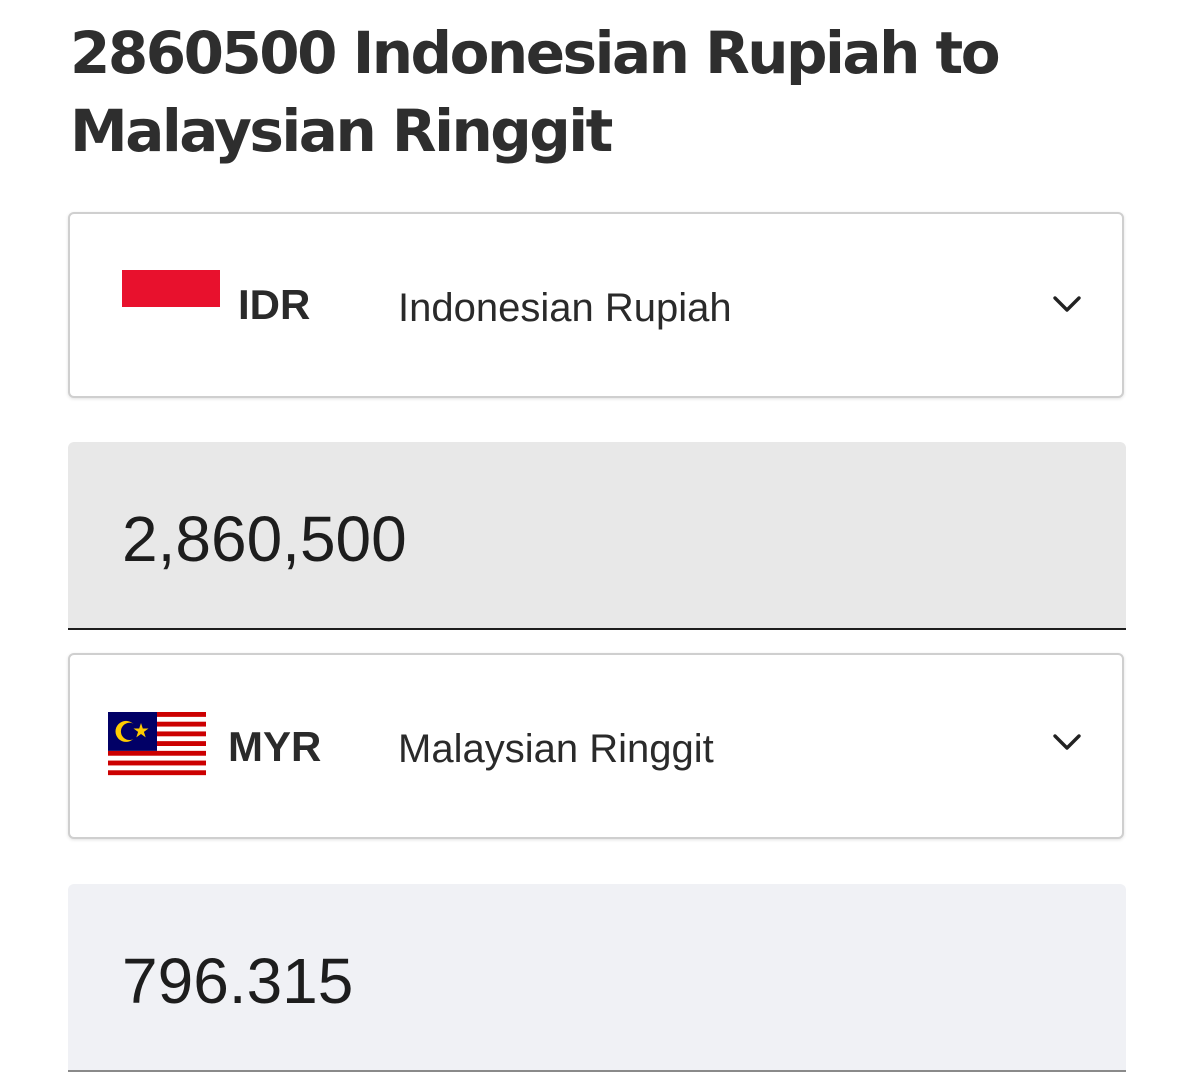 This screenshot has width=1200, height=1088. I want to click on malaysia-flag-icon, so click(157, 746).